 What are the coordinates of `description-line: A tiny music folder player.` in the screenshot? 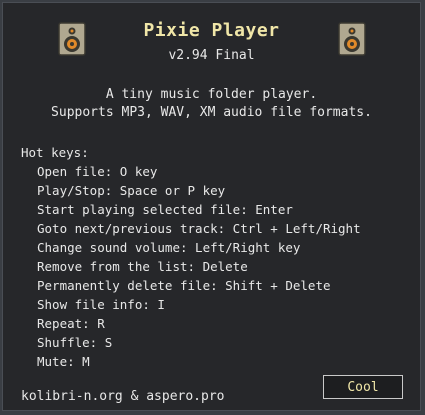 It's located at (211, 94).